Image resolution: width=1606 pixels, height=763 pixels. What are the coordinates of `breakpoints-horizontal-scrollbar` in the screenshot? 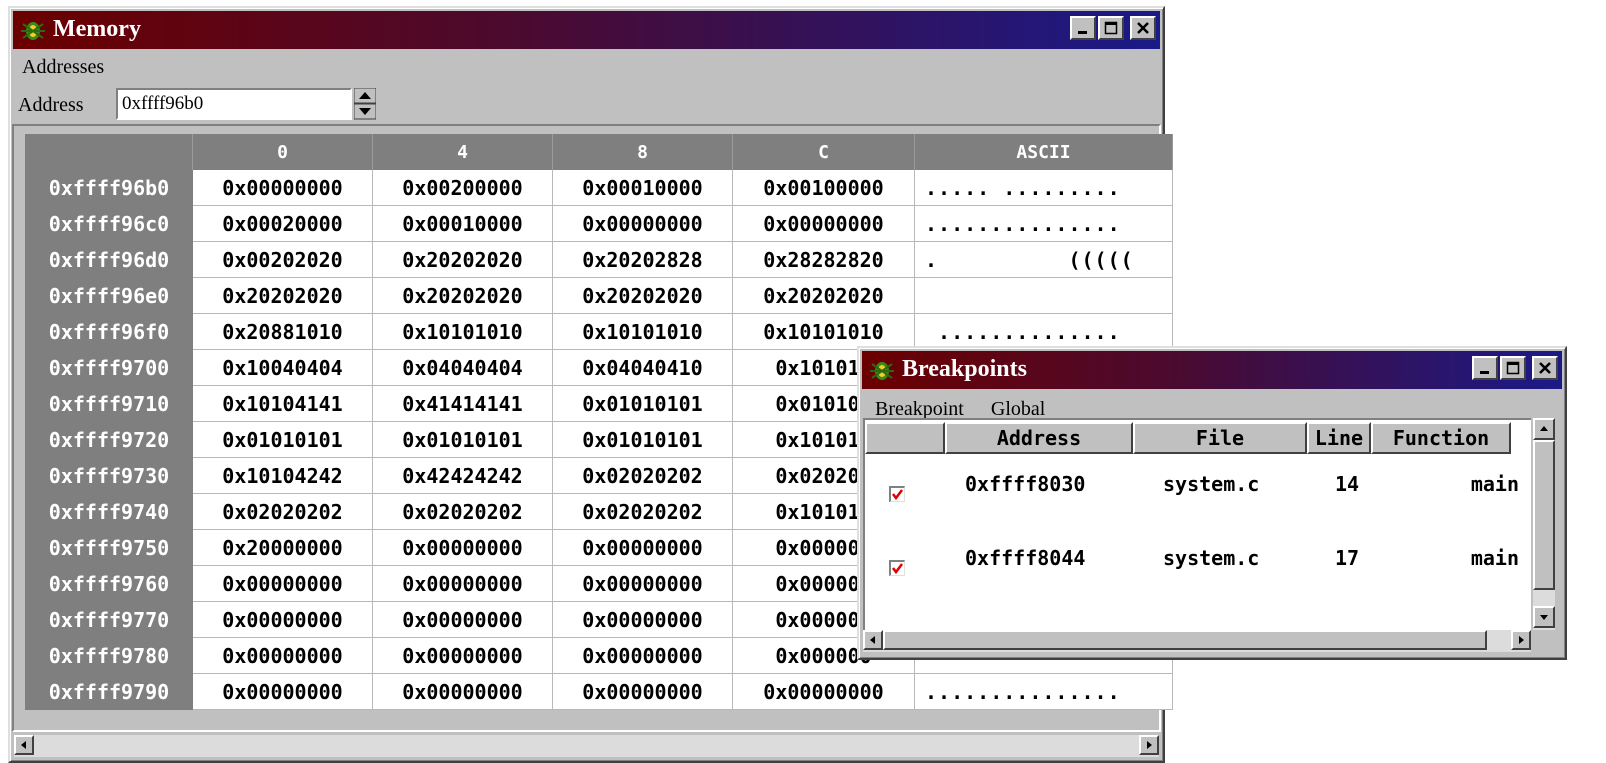 It's located at (1197, 641).